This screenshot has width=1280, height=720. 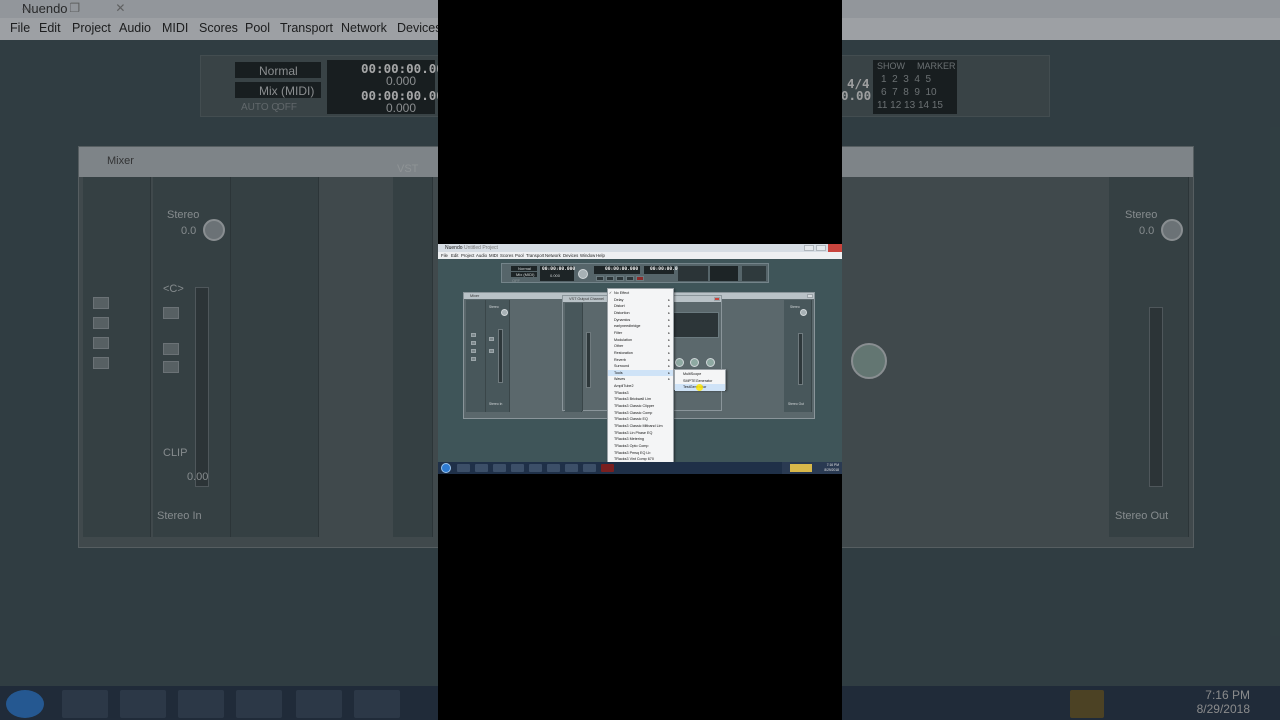 I want to click on record-button, so click(x=640, y=278).